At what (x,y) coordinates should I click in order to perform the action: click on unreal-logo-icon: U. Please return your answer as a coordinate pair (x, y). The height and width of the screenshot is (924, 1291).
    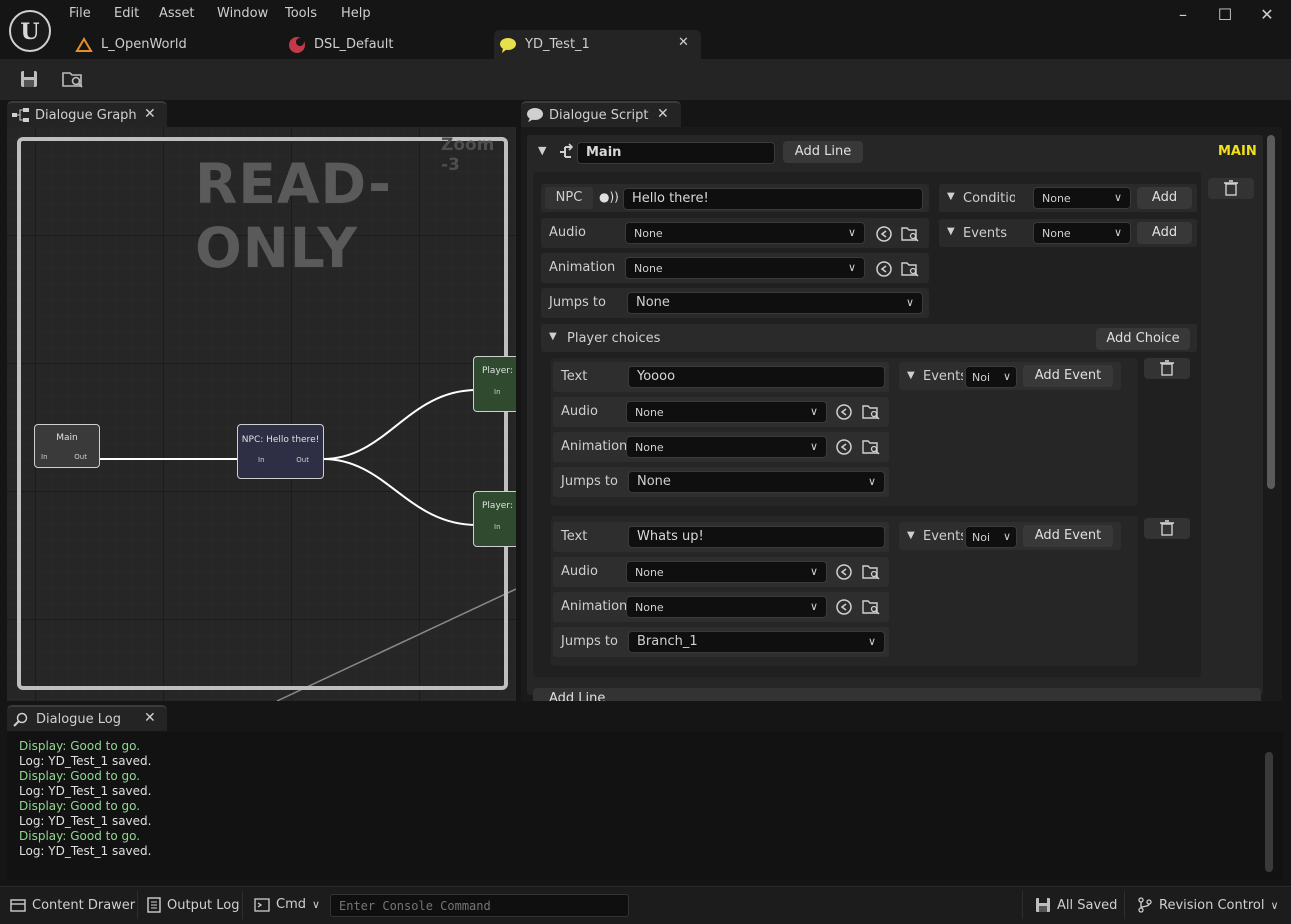
    Looking at the image, I should click on (30, 31).